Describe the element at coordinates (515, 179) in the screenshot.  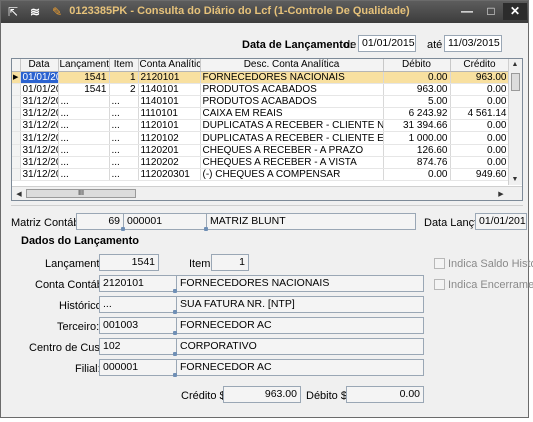
I see `scroll-down-icon: ▼` at that location.